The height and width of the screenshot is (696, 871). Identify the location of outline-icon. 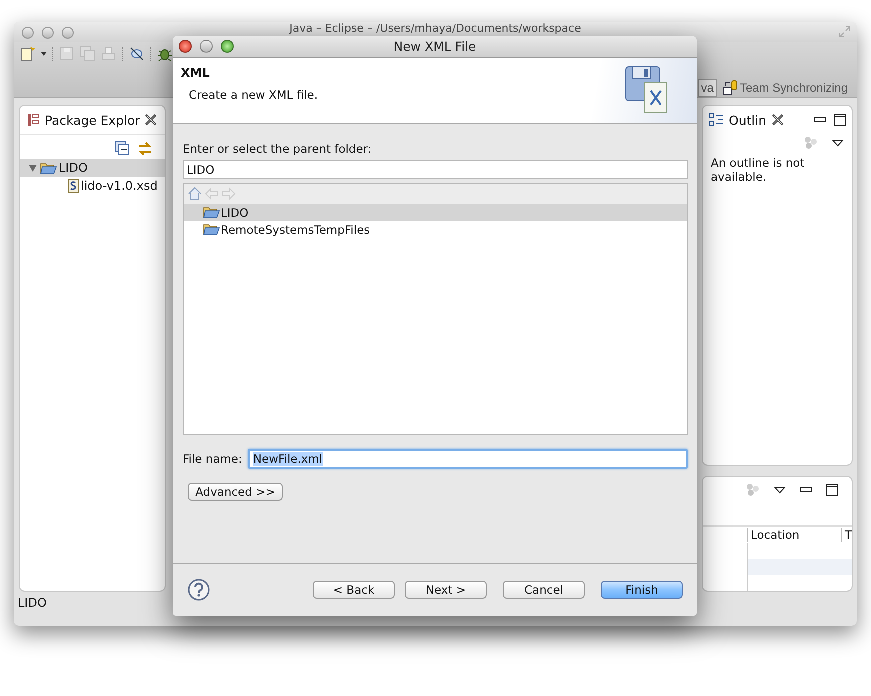
(716, 120).